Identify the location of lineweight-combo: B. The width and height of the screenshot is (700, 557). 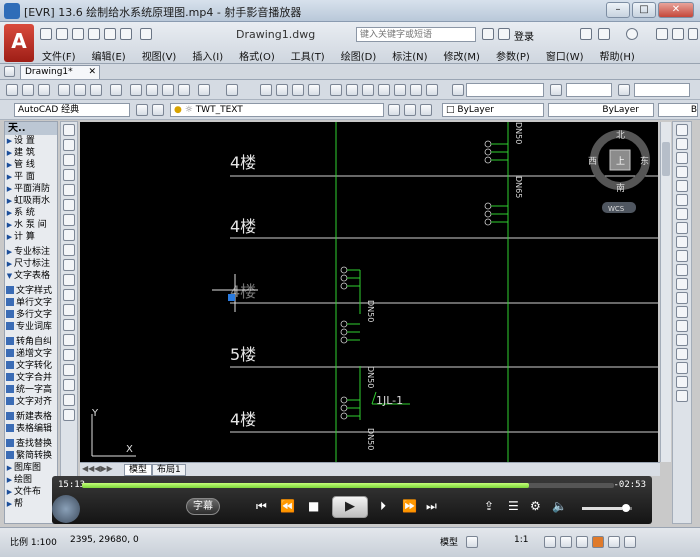
(678, 110).